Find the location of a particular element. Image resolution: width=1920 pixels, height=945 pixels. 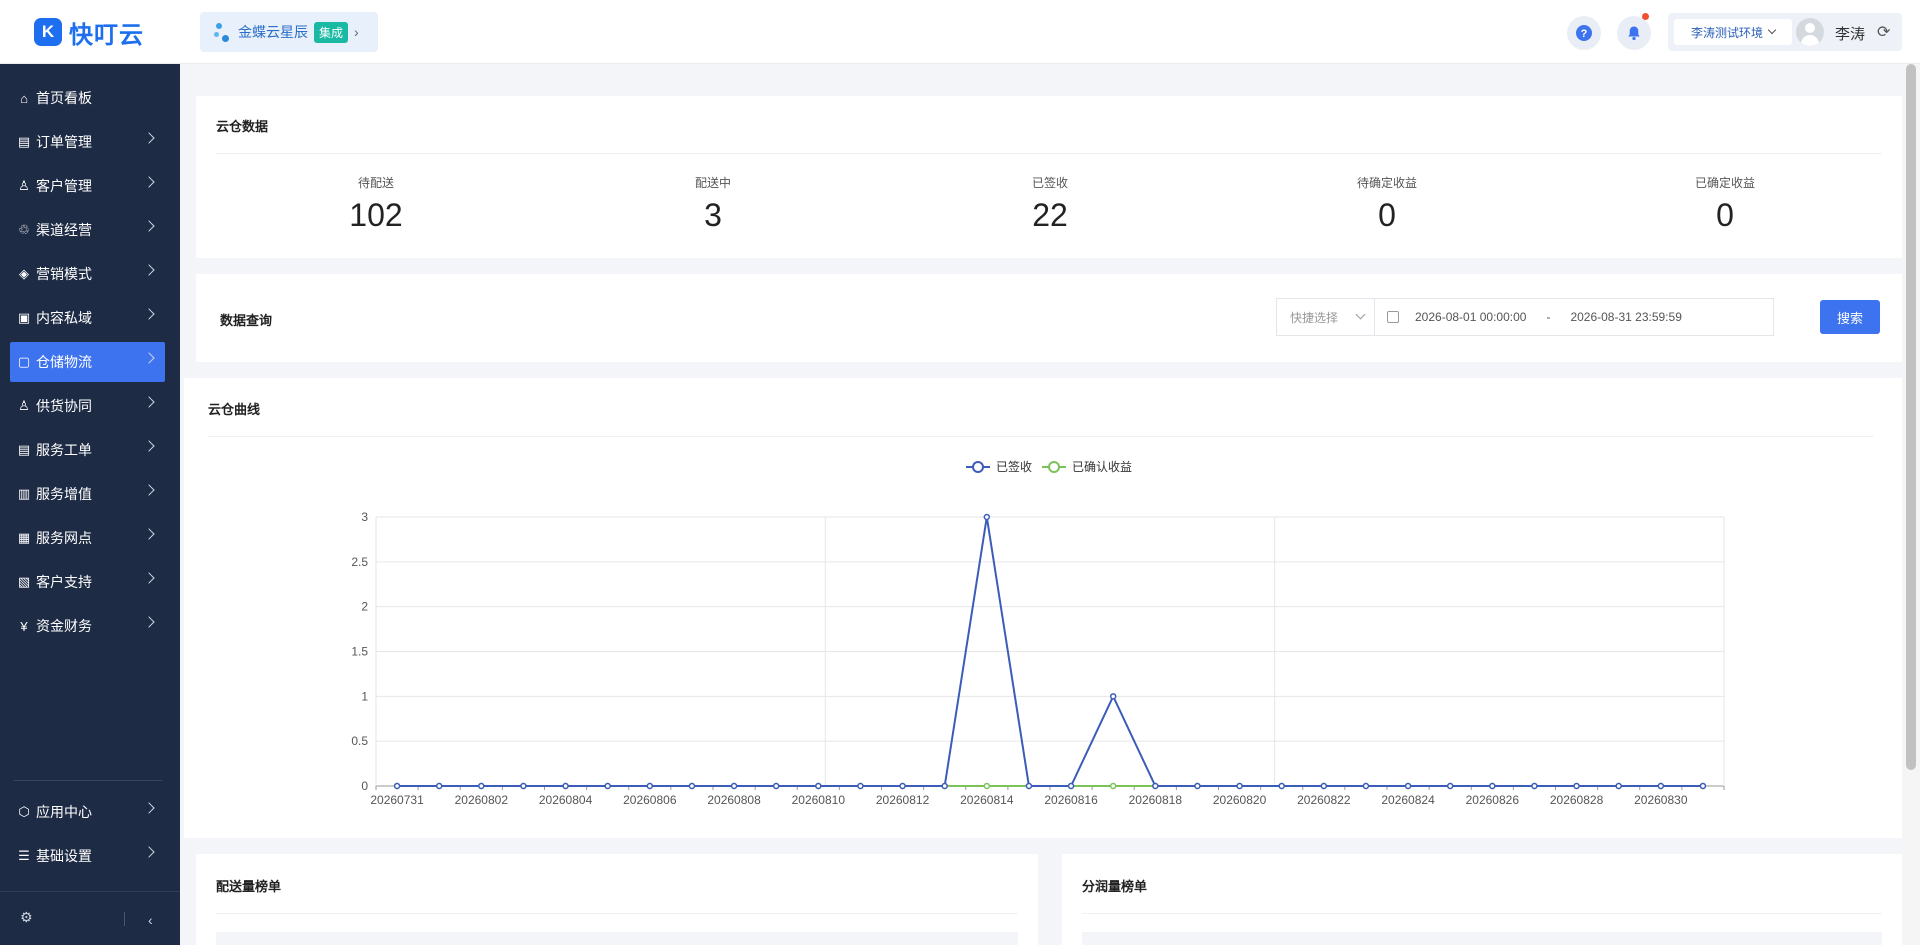

logo: K 快叮云 is located at coordinates (89, 32).